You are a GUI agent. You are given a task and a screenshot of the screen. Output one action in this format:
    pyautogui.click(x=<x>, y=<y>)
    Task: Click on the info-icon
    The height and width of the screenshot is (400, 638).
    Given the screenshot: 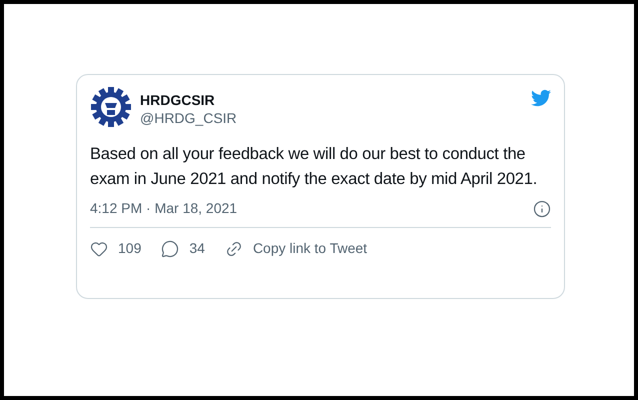 What is the action you would take?
    pyautogui.click(x=542, y=209)
    